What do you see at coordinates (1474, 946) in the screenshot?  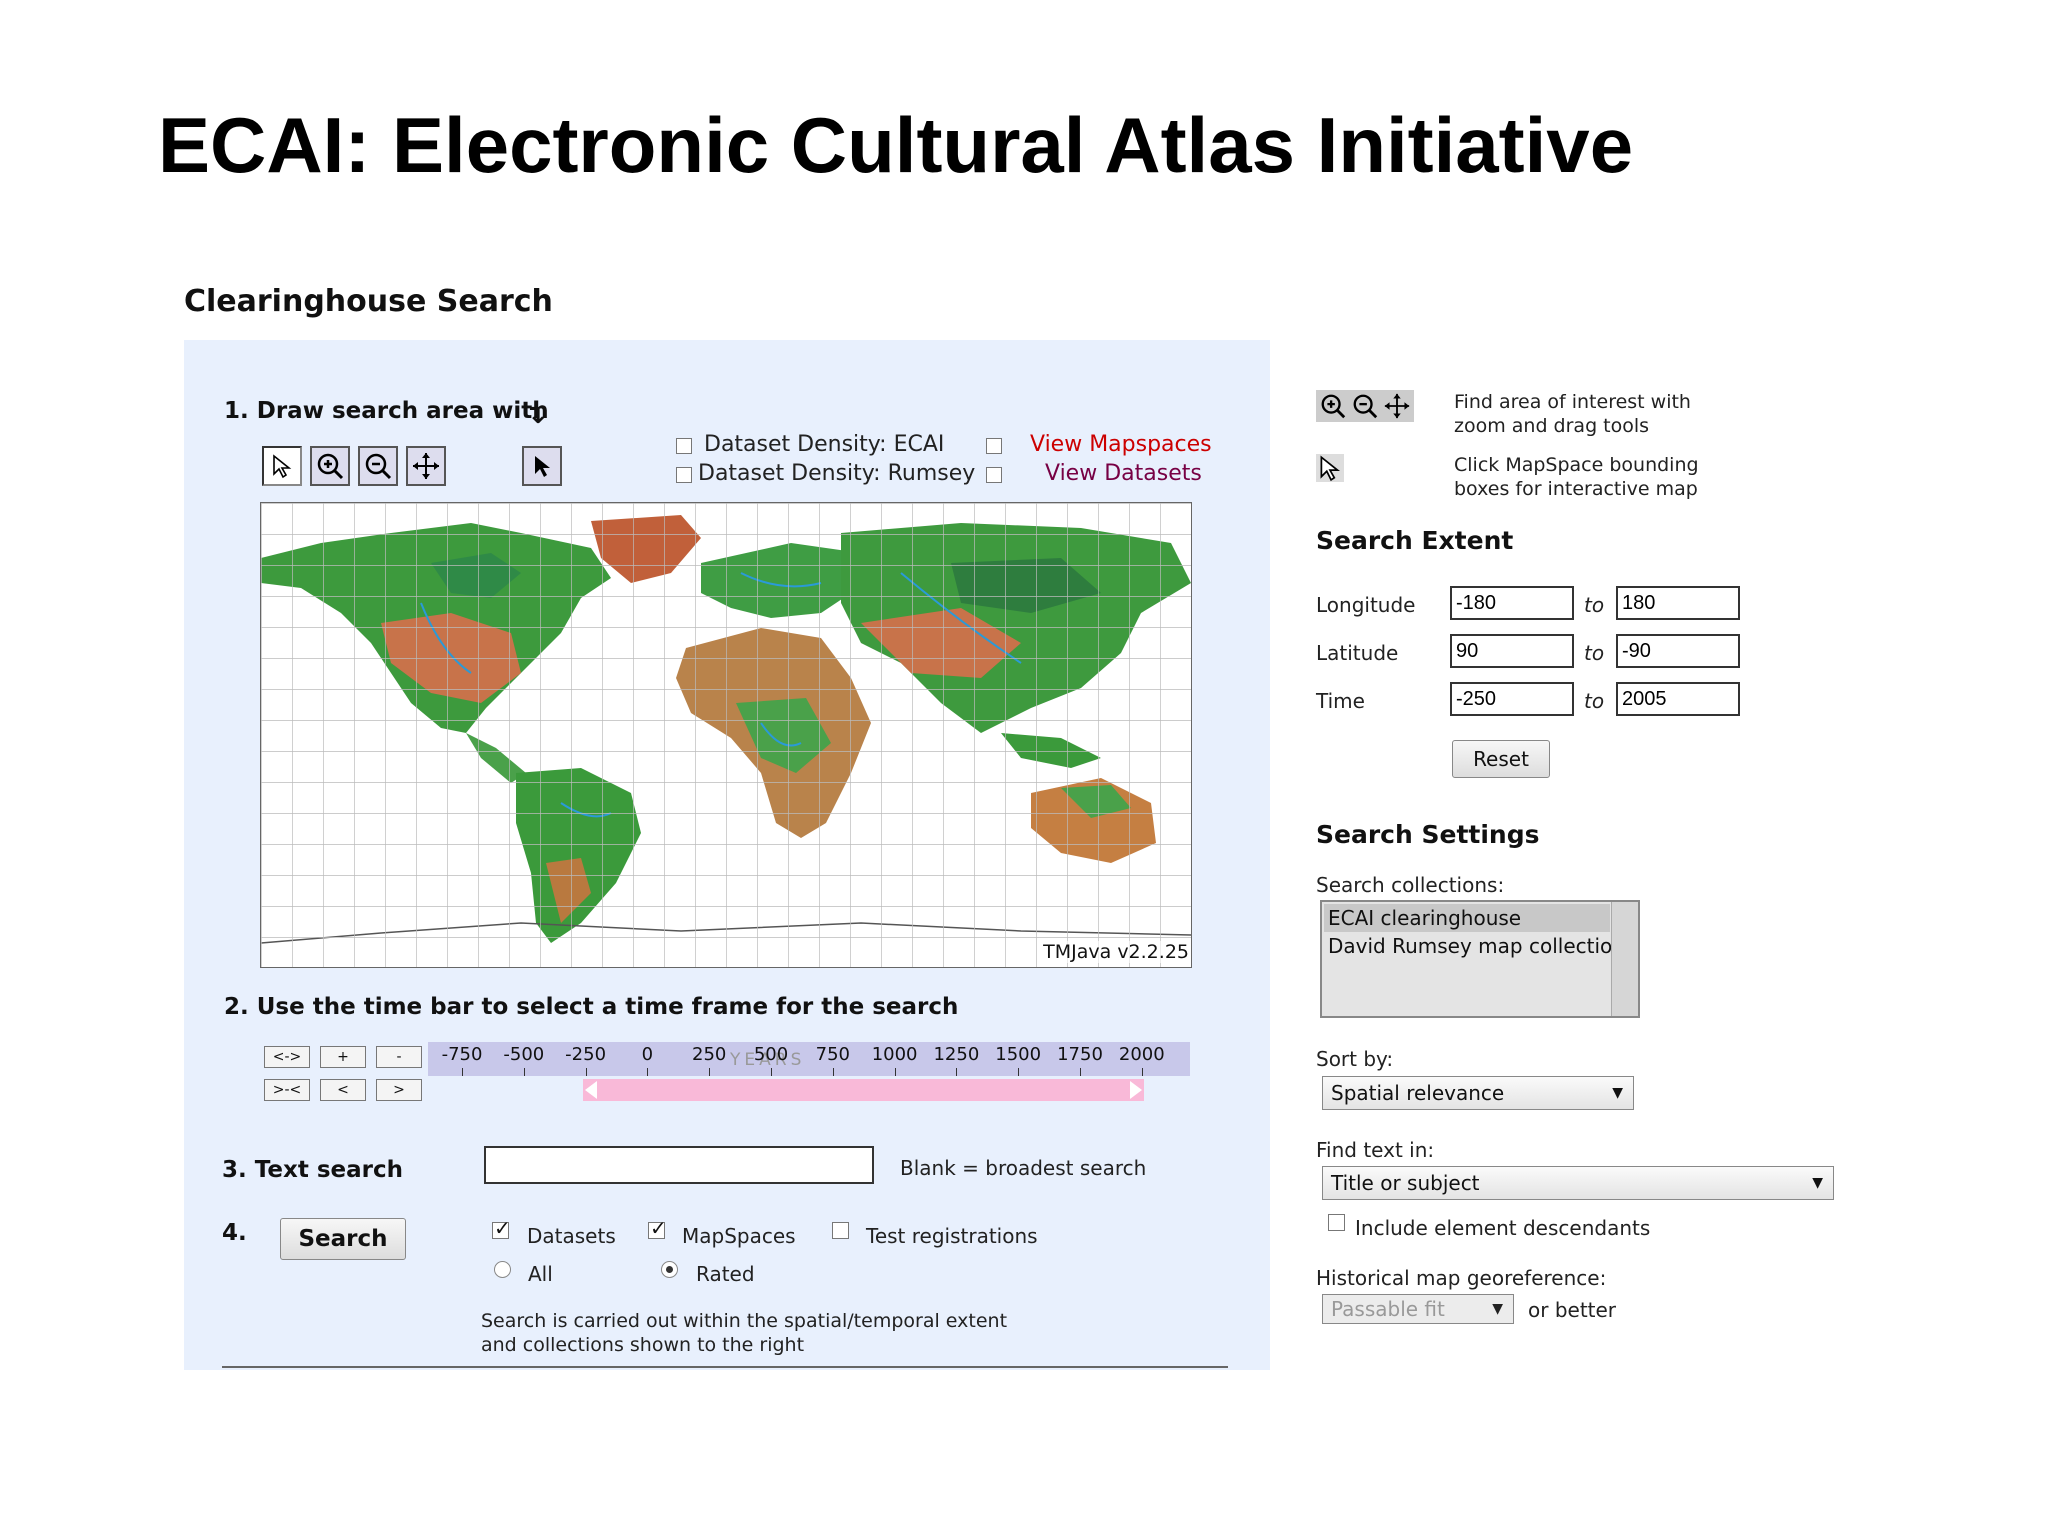 I see `collection-option: David Rumsey map collection` at bounding box center [1474, 946].